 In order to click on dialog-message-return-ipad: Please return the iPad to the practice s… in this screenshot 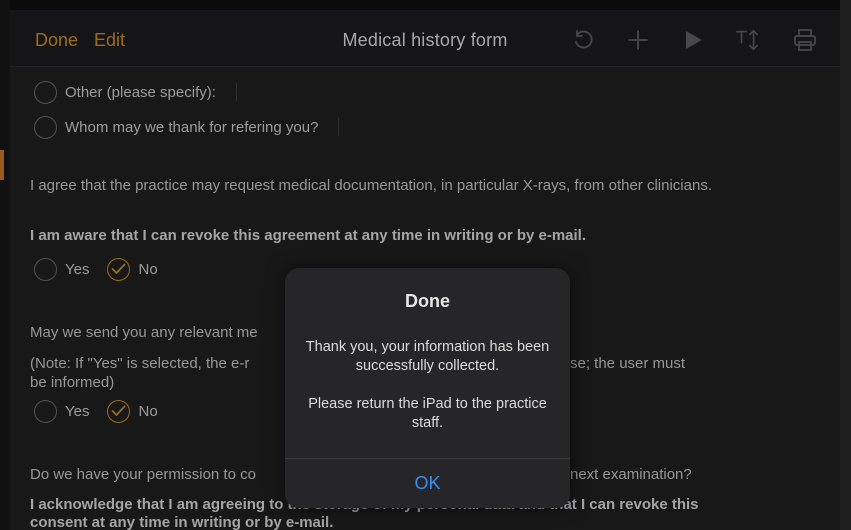, I will do `click(427, 413)`.